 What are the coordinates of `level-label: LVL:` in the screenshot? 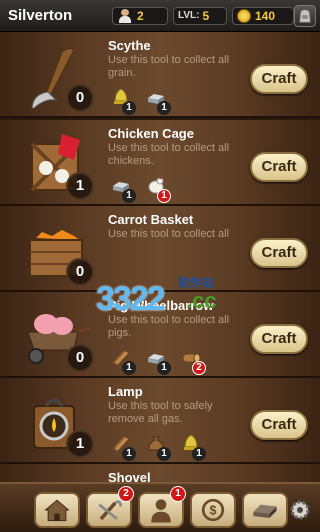 It's located at (189, 15).